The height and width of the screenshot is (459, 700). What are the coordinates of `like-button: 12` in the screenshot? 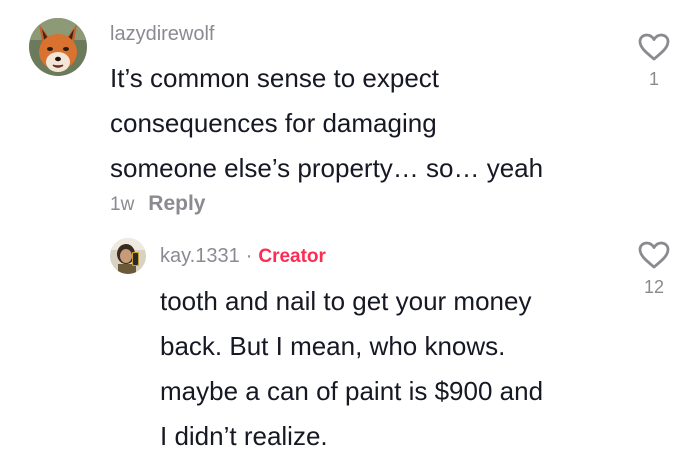 It's located at (654, 269).